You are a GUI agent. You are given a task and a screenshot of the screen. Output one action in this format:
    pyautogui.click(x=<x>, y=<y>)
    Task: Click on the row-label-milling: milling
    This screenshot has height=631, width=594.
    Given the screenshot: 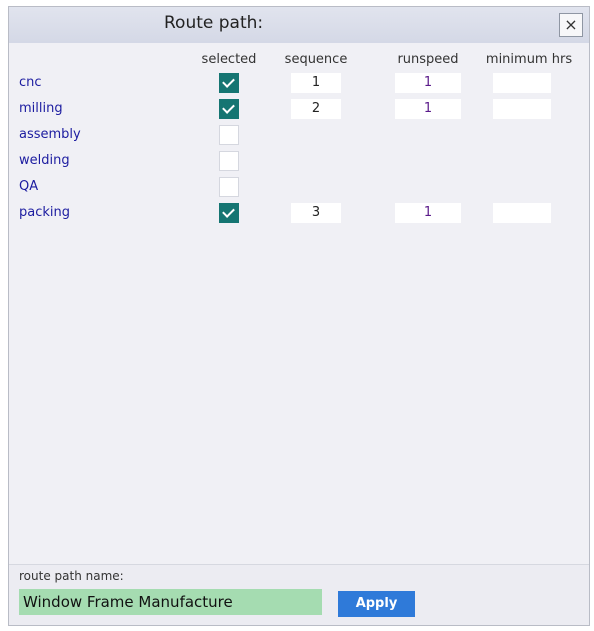 What is the action you would take?
    pyautogui.click(x=41, y=108)
    